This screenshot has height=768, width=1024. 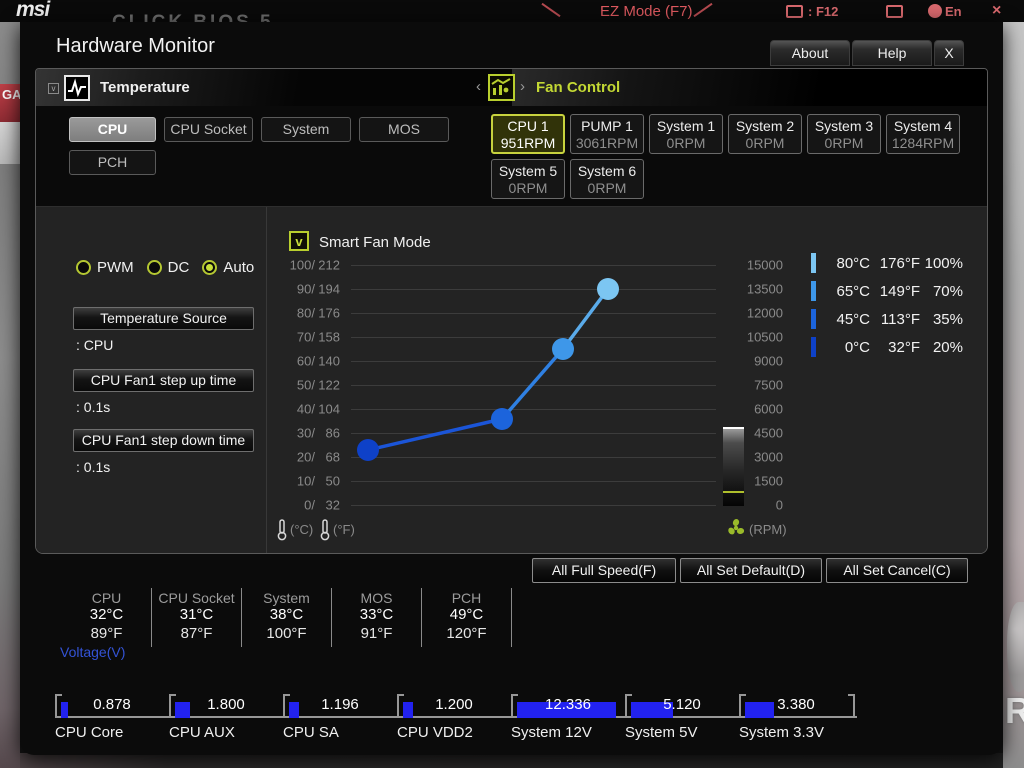 What do you see at coordinates (466, 598) in the screenshot?
I see `readout-label: PCH` at bounding box center [466, 598].